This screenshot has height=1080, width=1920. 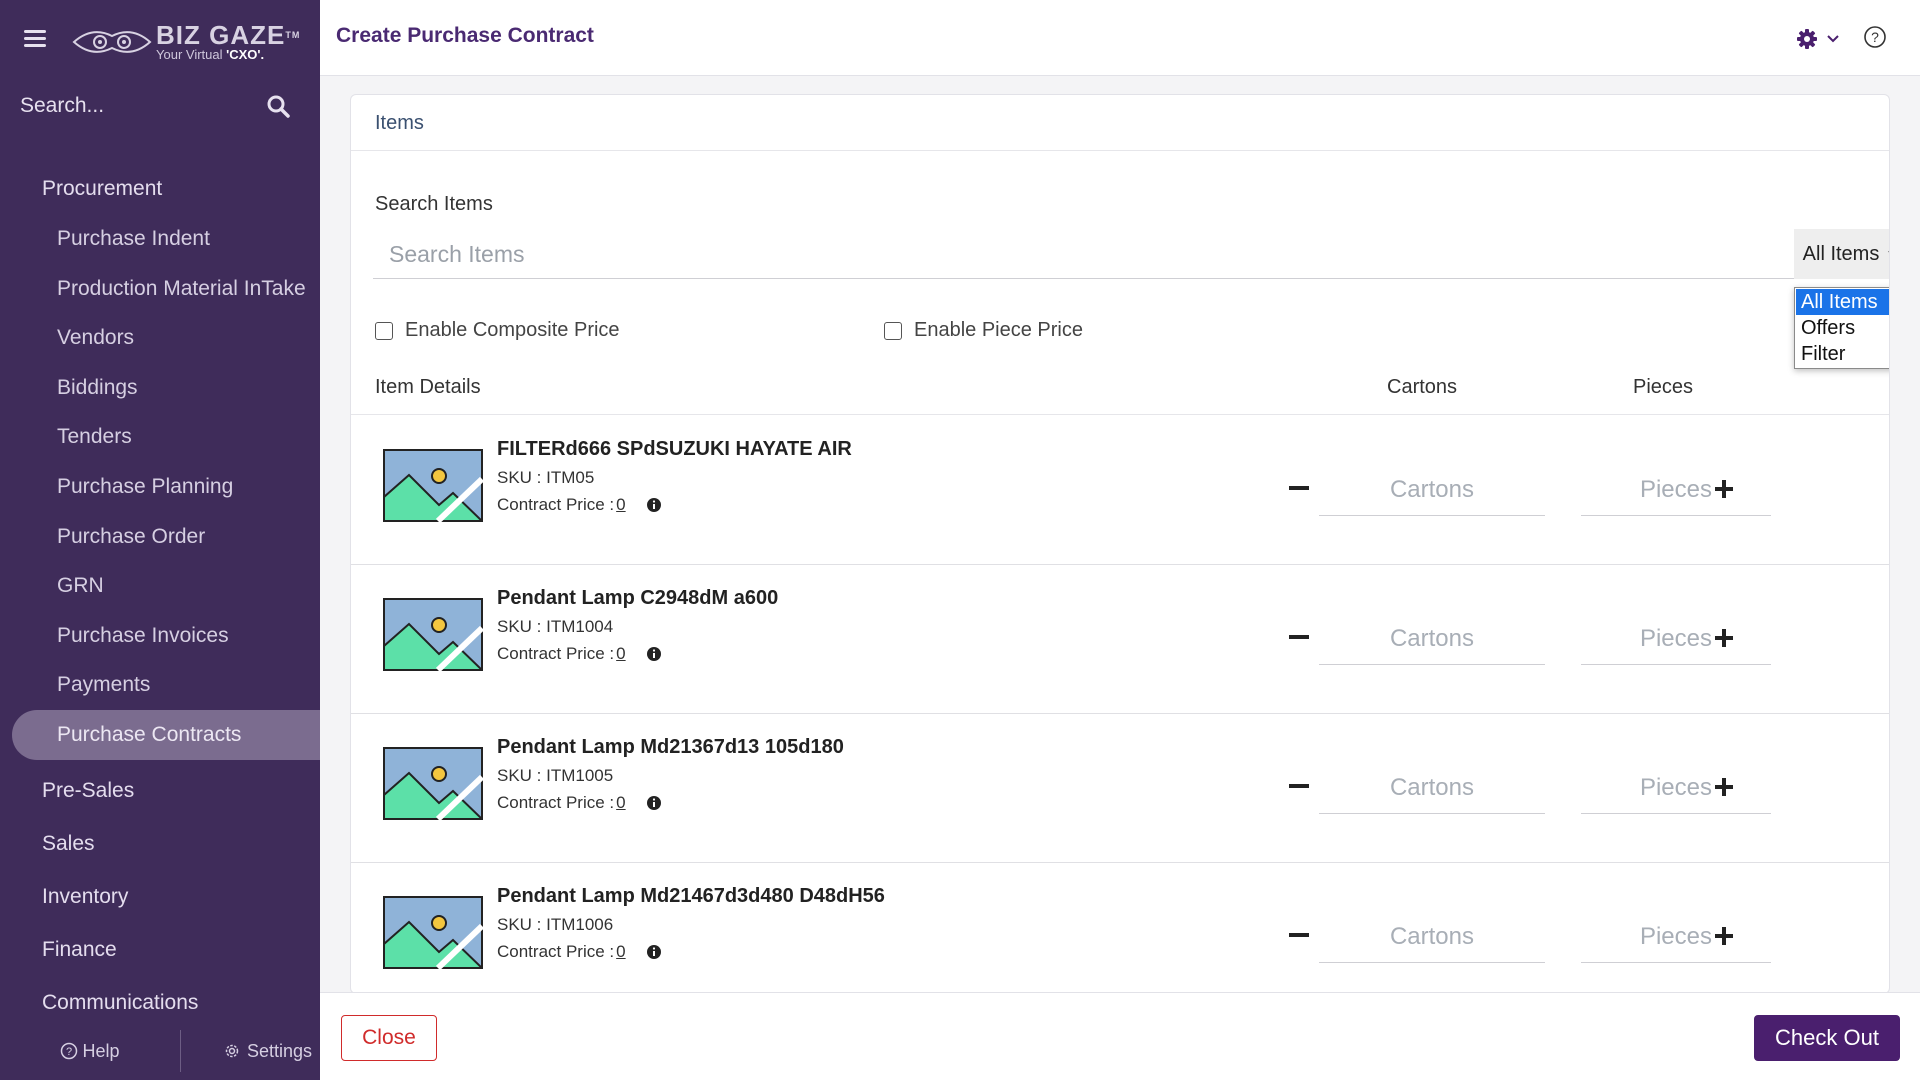 What do you see at coordinates (1120, 1036) in the screenshot?
I see `bottom-action-bar: Close Check Out` at bounding box center [1120, 1036].